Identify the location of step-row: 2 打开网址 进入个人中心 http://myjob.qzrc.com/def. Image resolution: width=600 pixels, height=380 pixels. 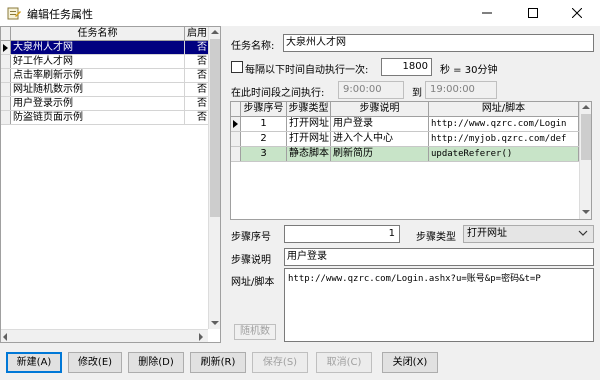
(411, 139).